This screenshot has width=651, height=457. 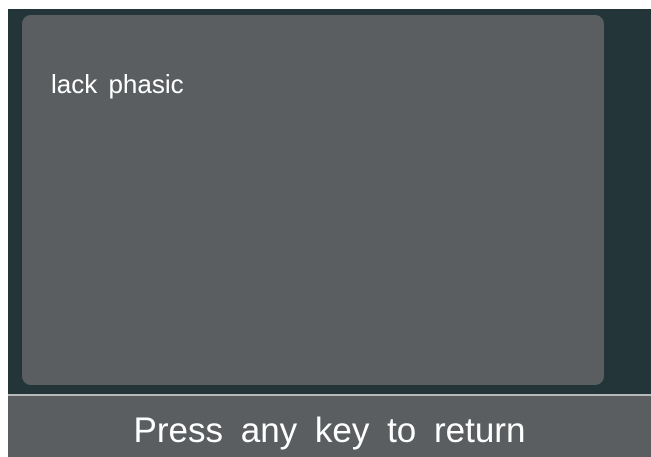 What do you see at coordinates (329, 430) in the screenshot?
I see `return-prompt-text: Press any key to return` at bounding box center [329, 430].